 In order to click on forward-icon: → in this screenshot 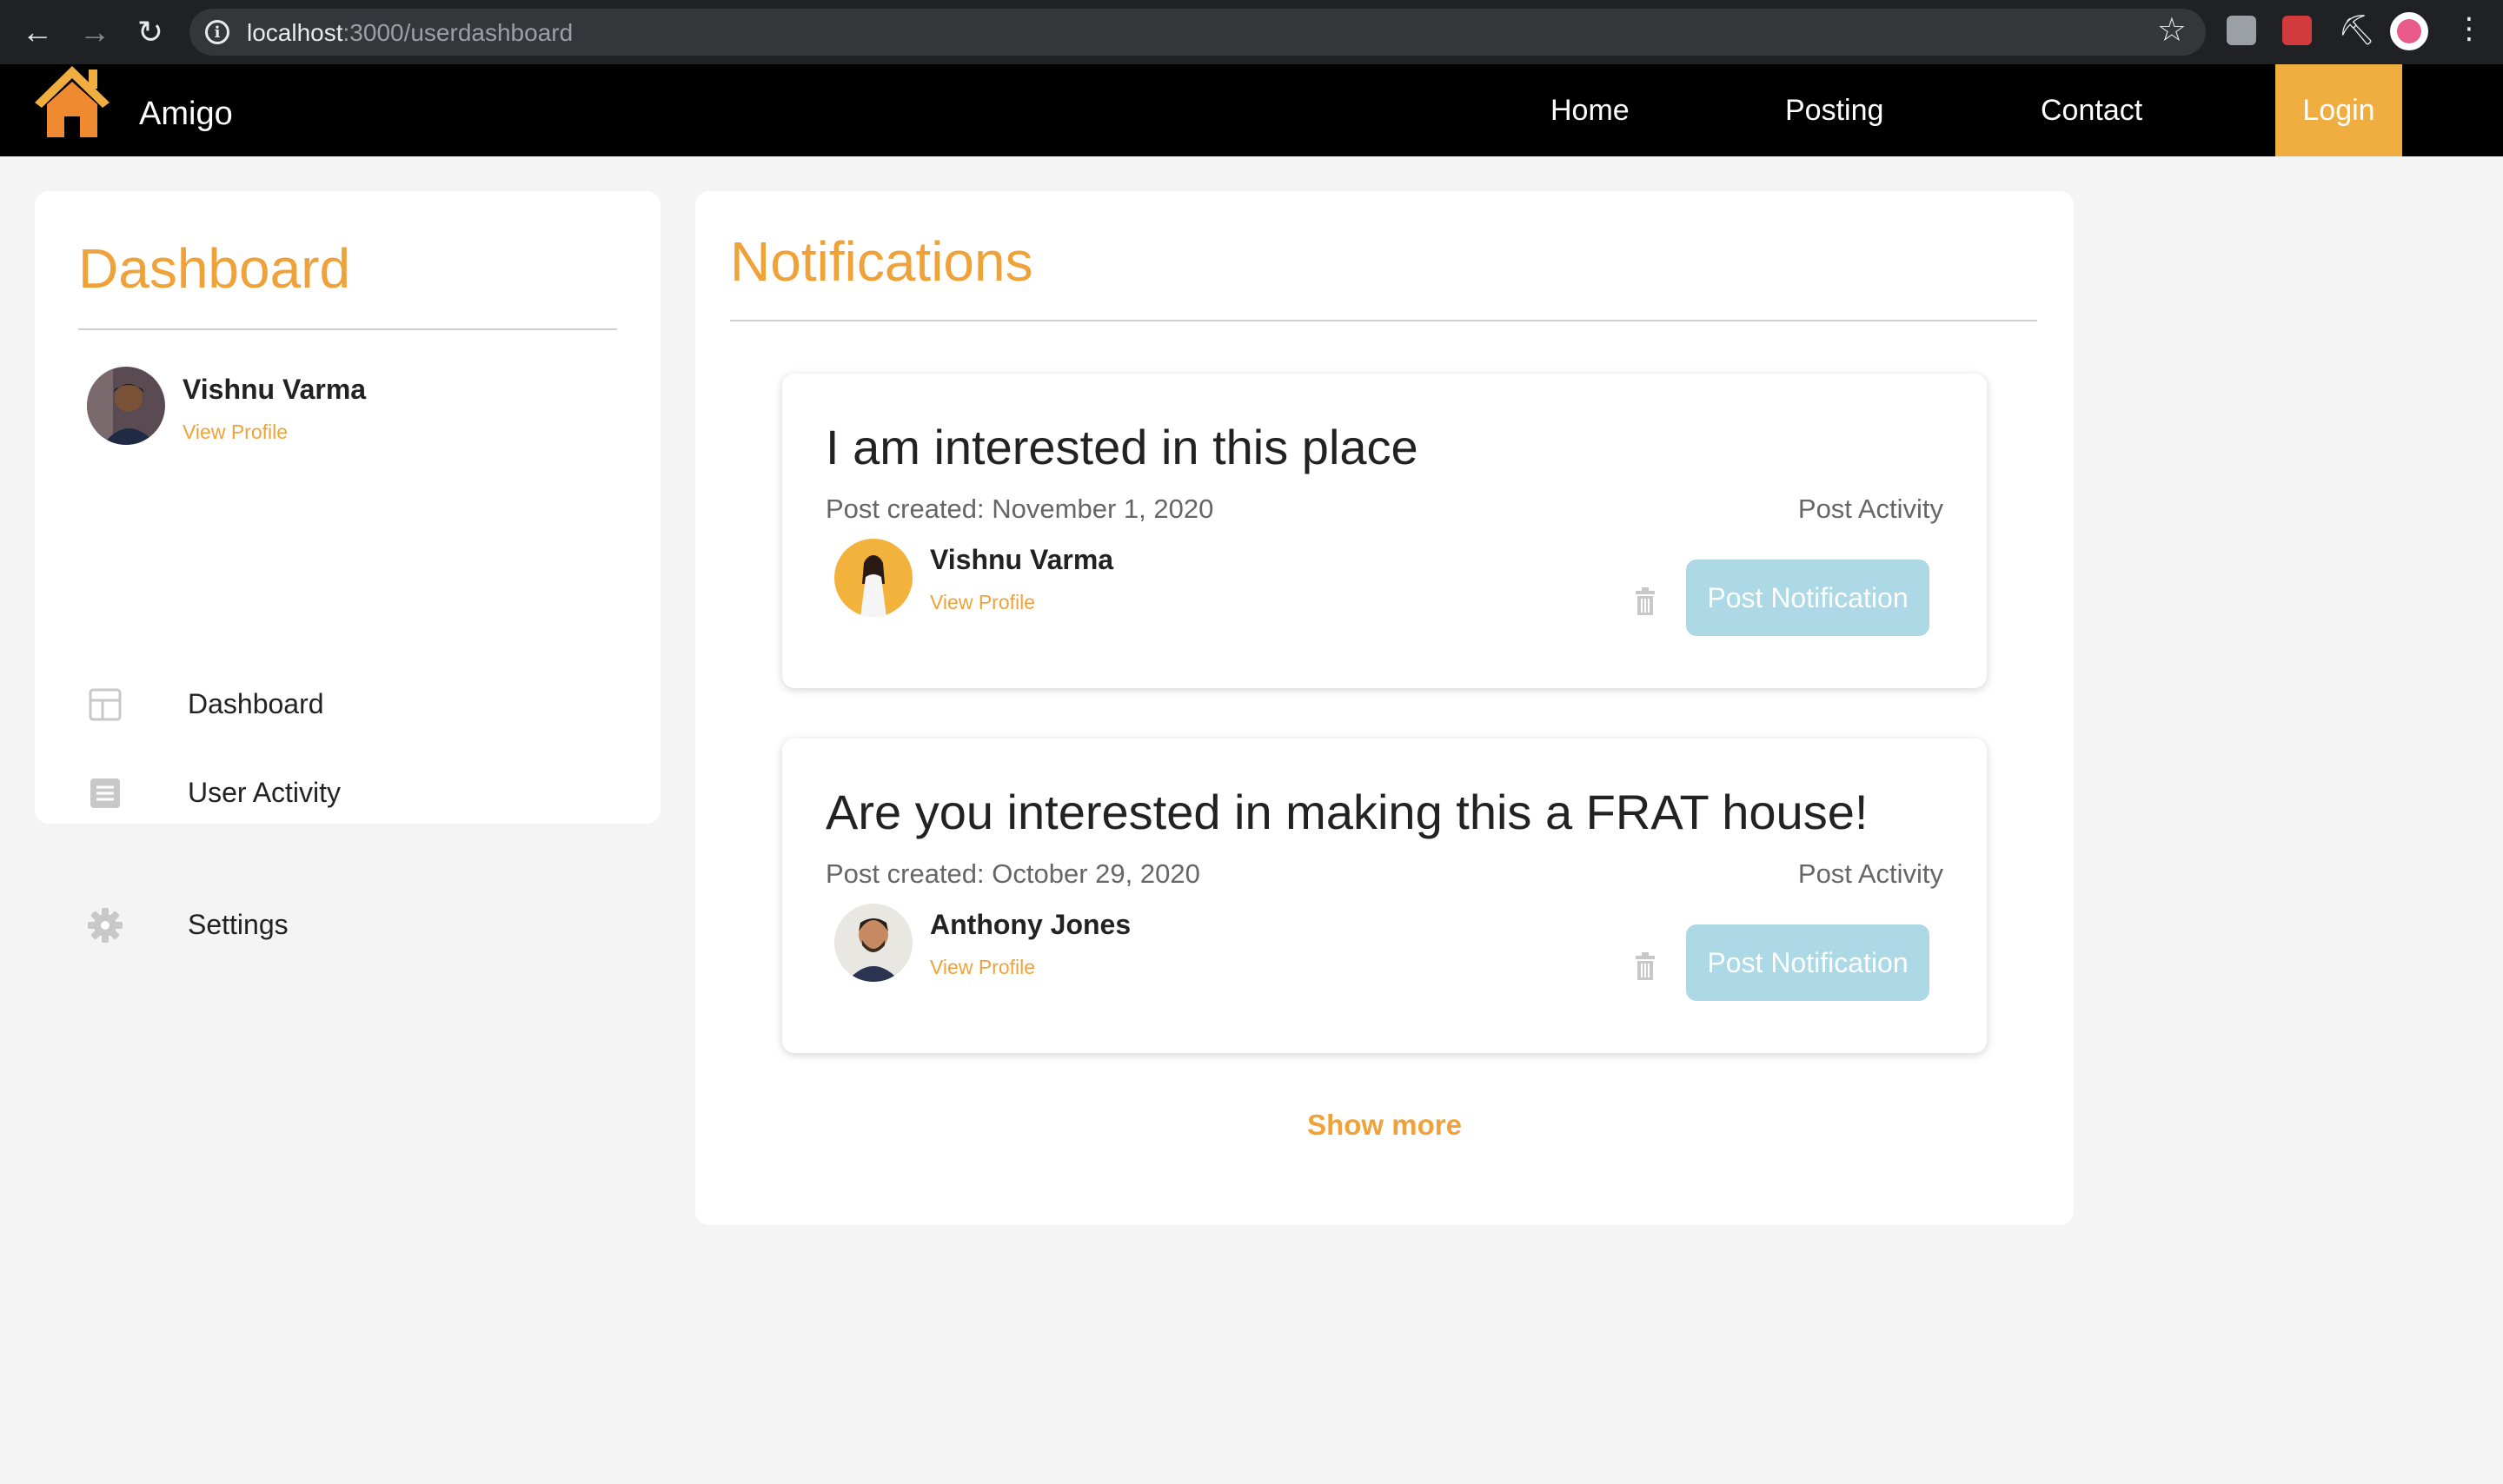, I will do `click(95, 32)`.